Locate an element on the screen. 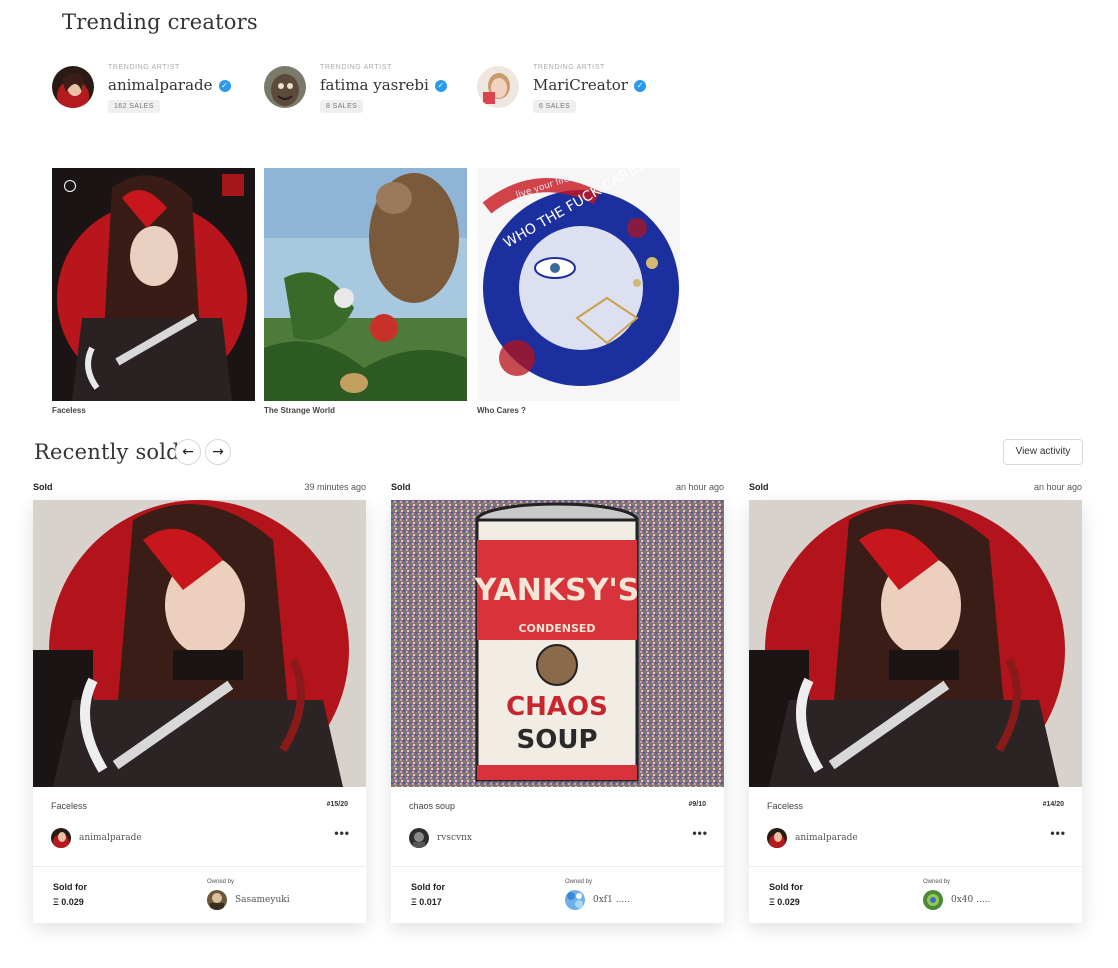  recently-sold-title: Recently sold is located at coordinates (107, 452).